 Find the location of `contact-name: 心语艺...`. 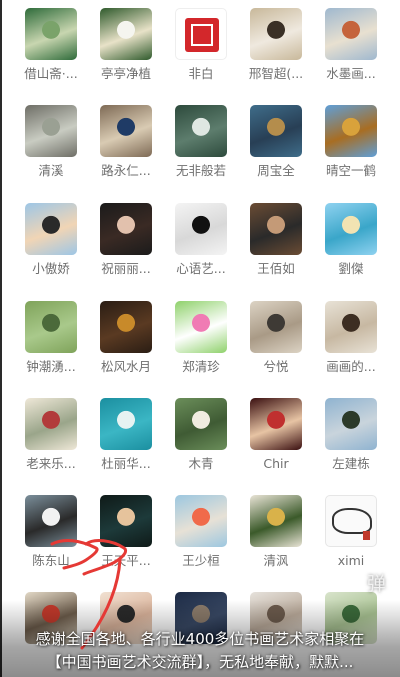

contact-name: 心语艺... is located at coordinates (201, 268).